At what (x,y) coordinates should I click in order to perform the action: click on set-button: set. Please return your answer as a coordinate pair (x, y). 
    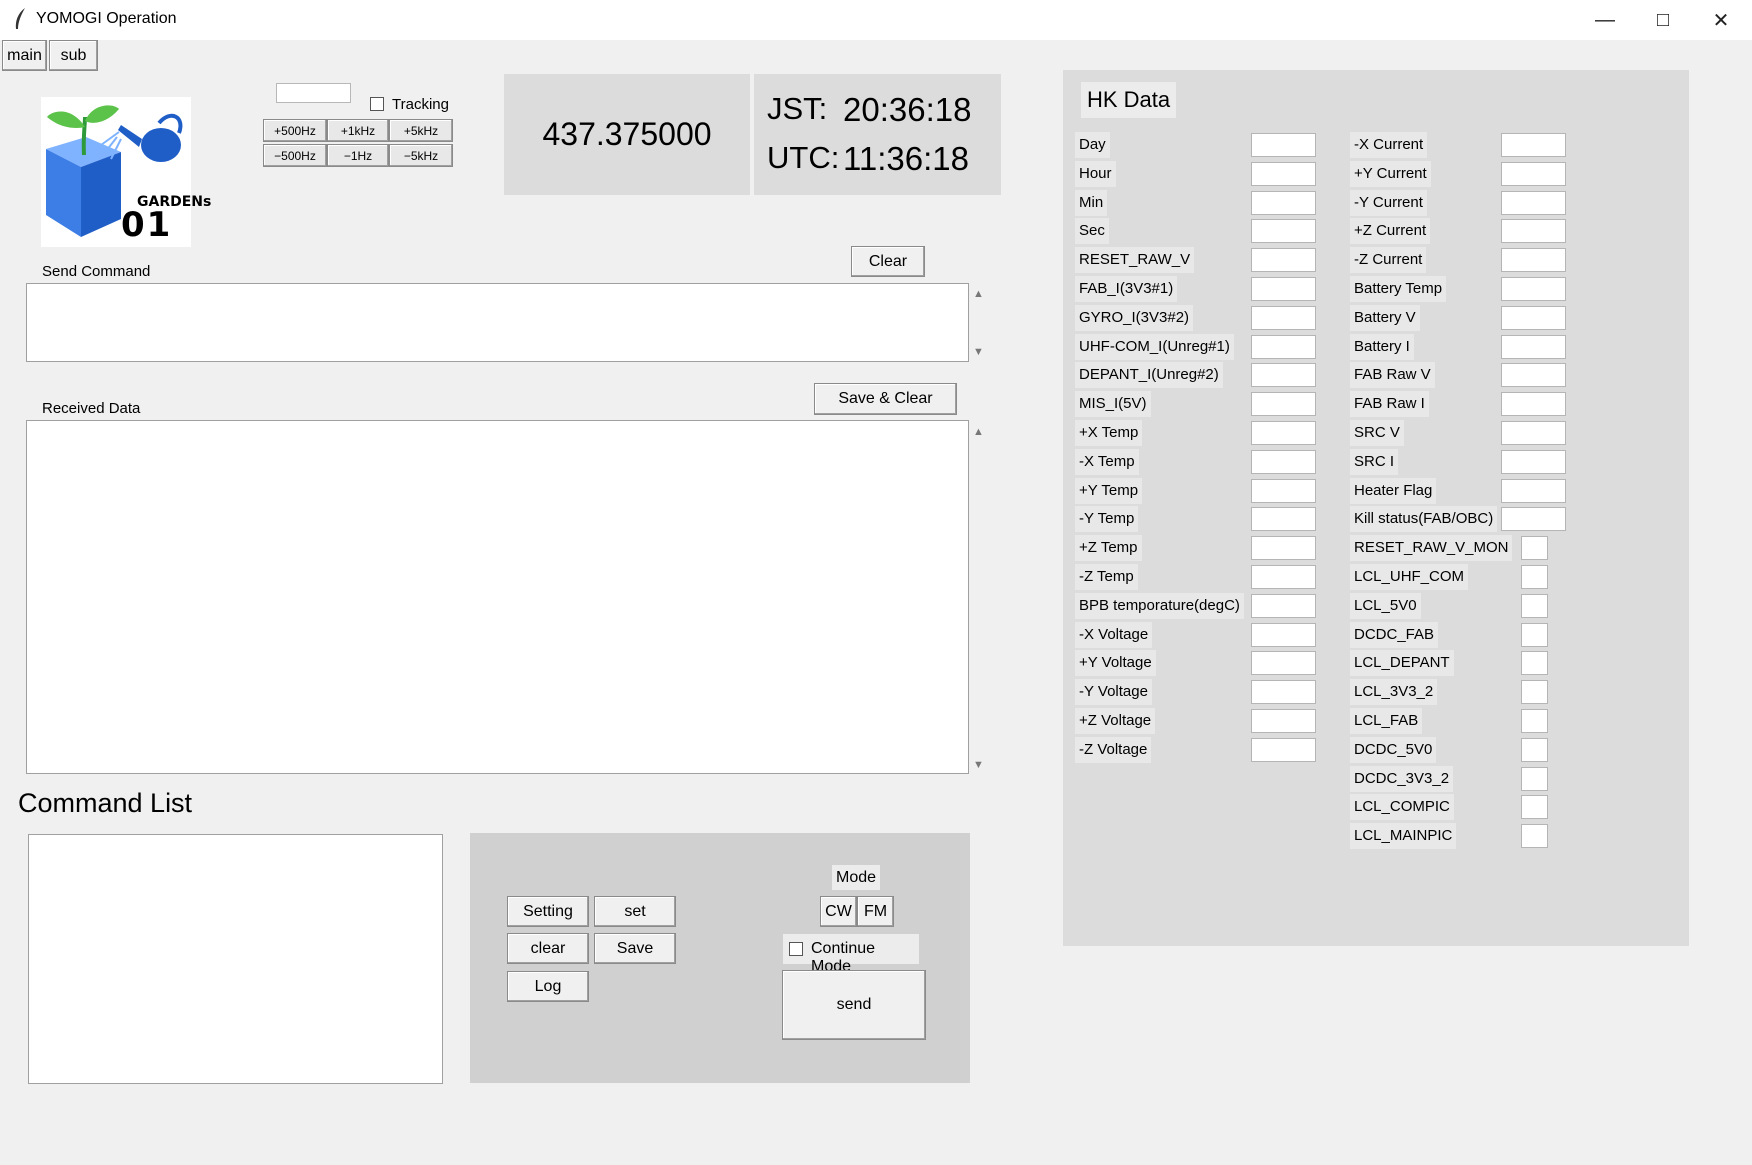
    Looking at the image, I should click on (635, 911).